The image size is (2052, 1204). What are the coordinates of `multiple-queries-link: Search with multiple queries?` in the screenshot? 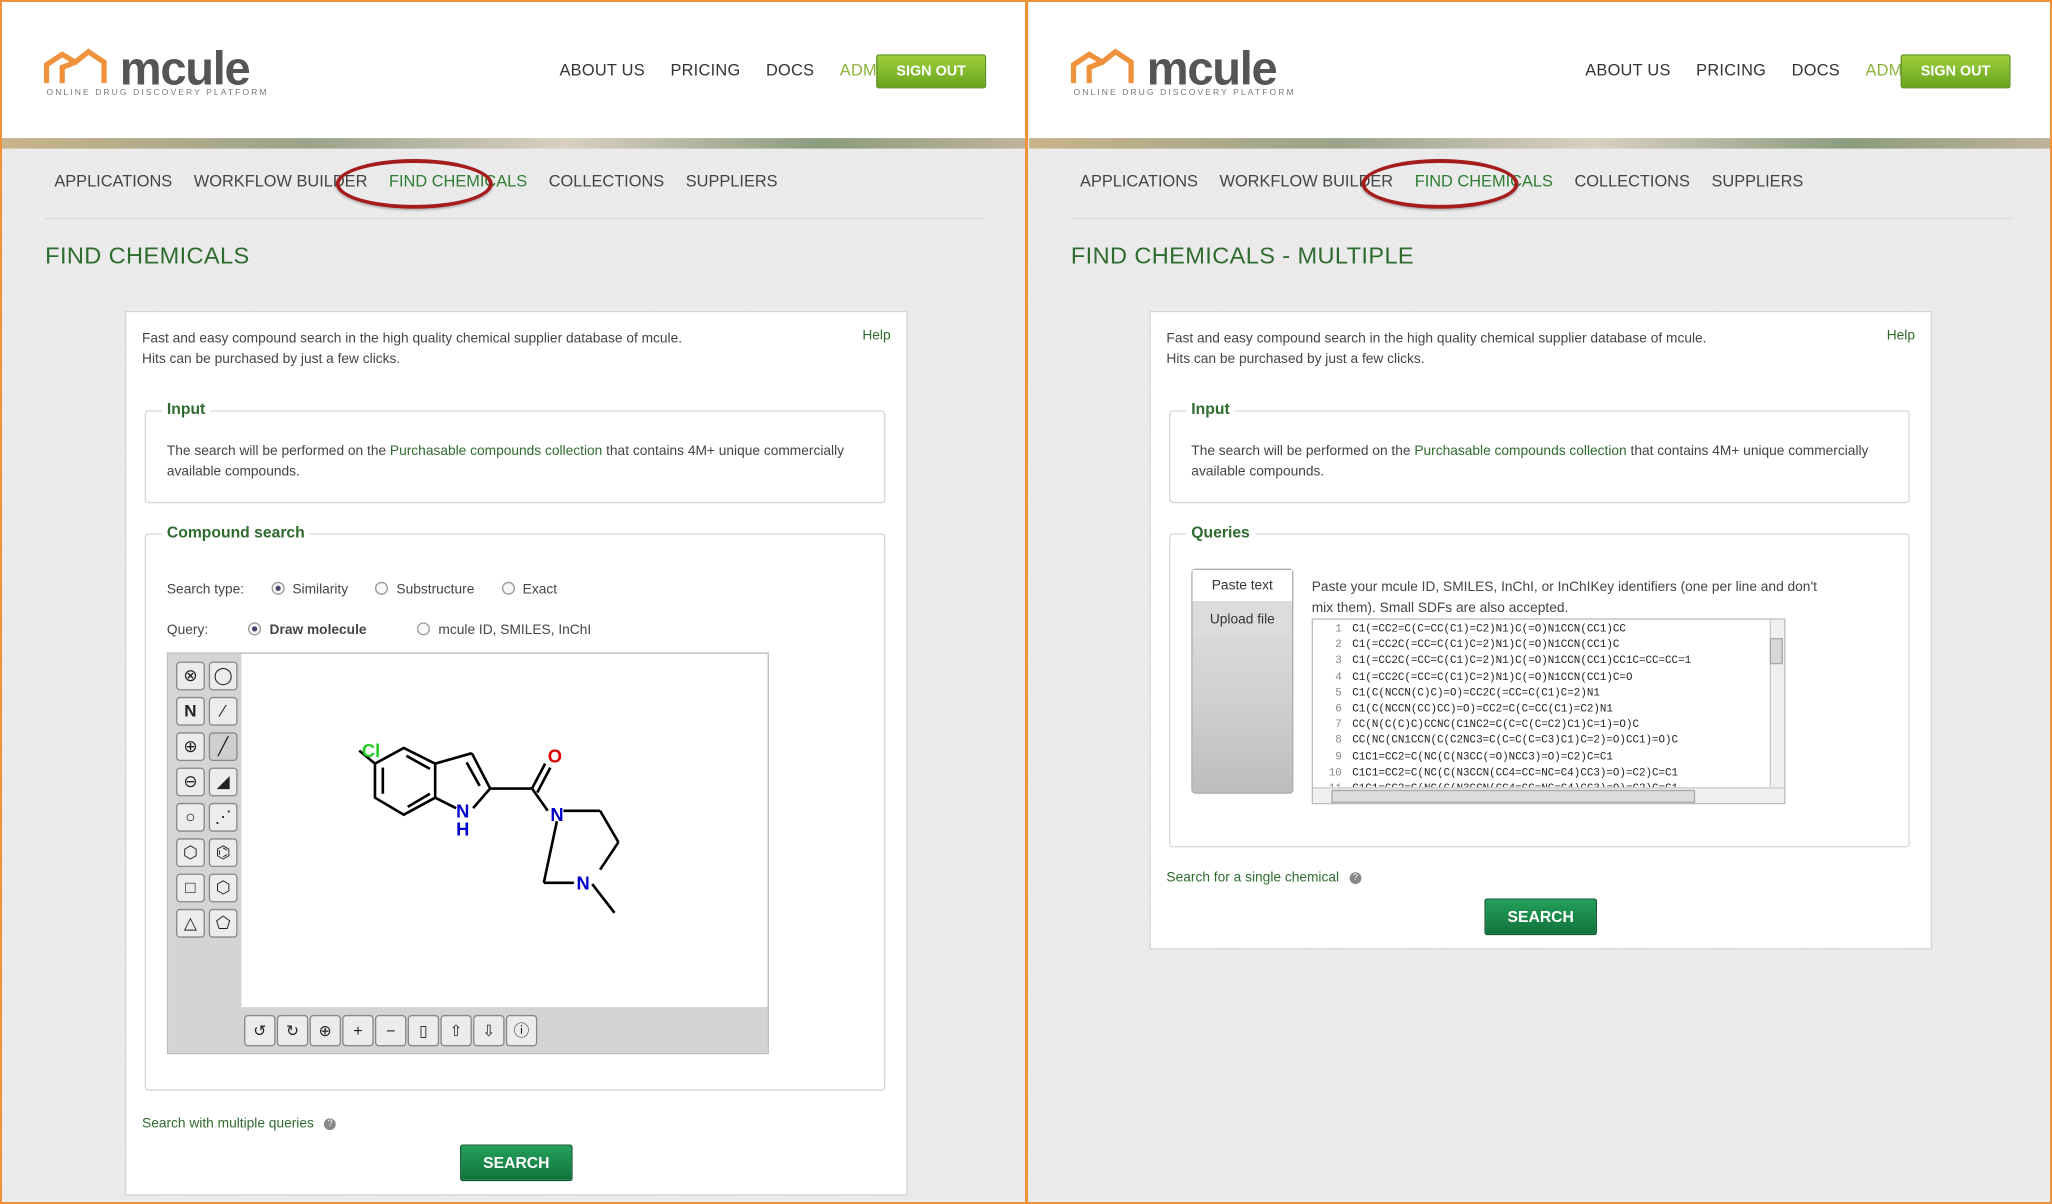 It's located at (239, 1123).